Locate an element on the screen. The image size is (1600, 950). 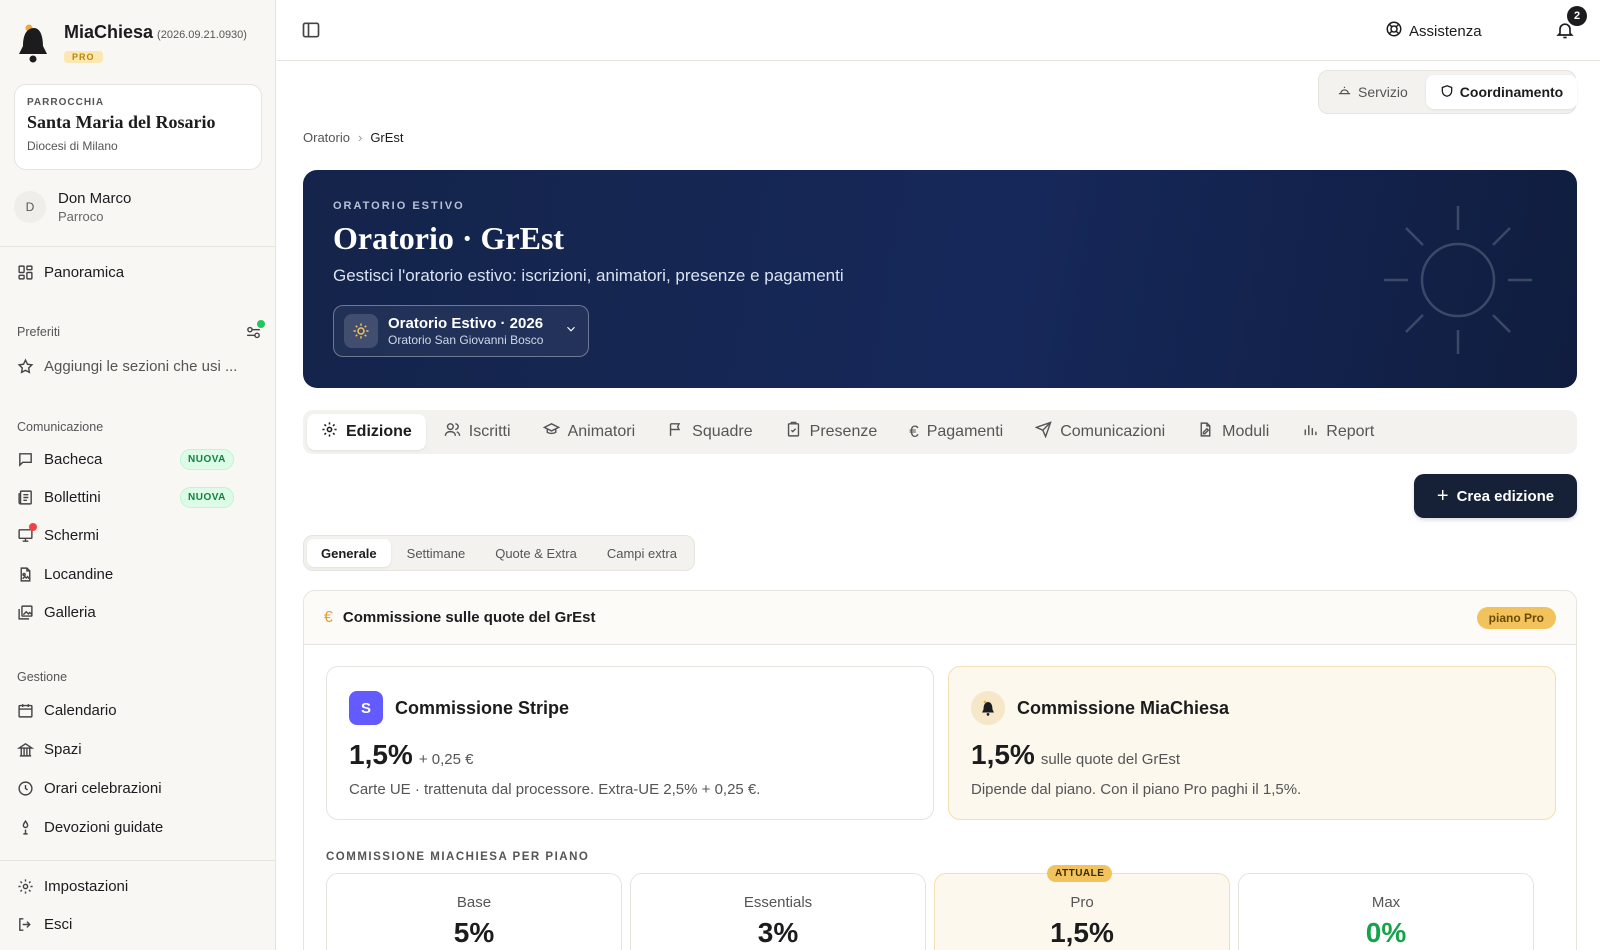
user-profile: D Don Marco Parroco is located at coordinates (72, 207).